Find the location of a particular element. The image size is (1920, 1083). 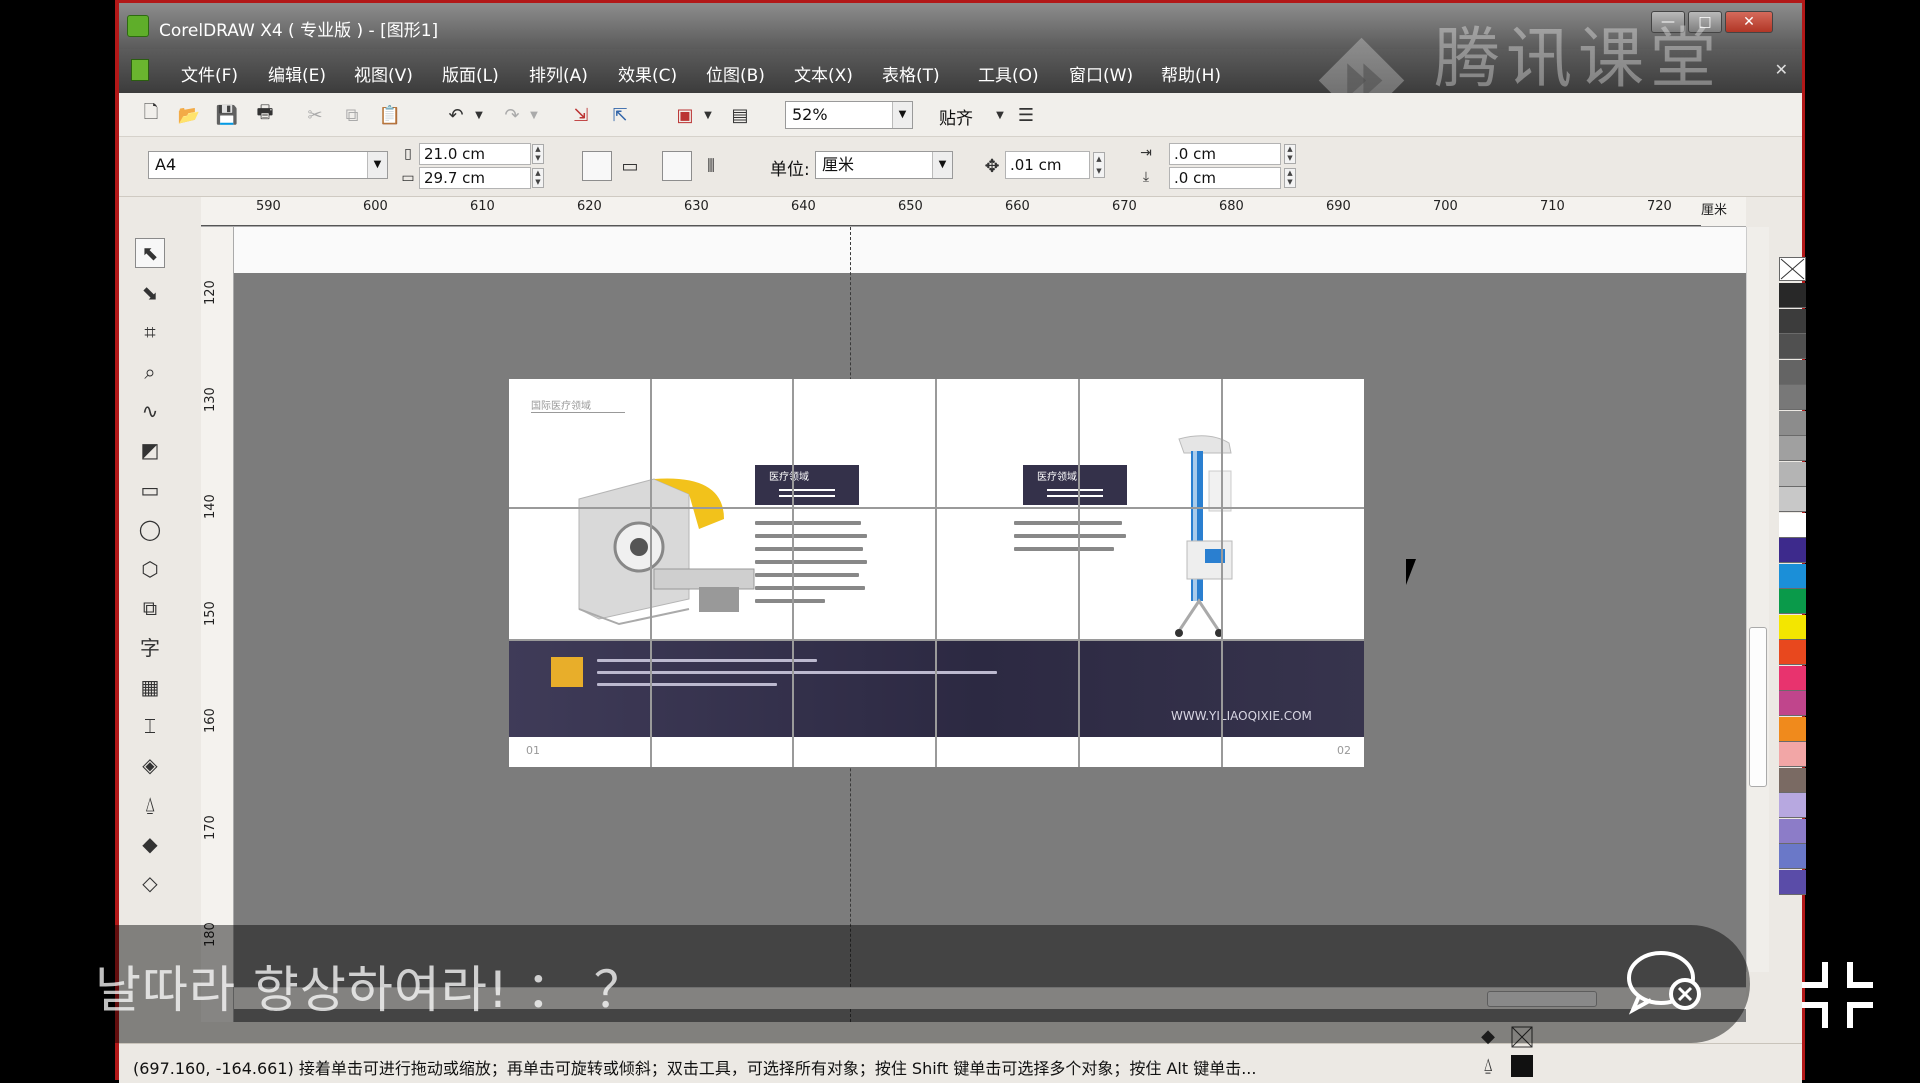

document-close-icon: ✕ is located at coordinates (1781, 69).